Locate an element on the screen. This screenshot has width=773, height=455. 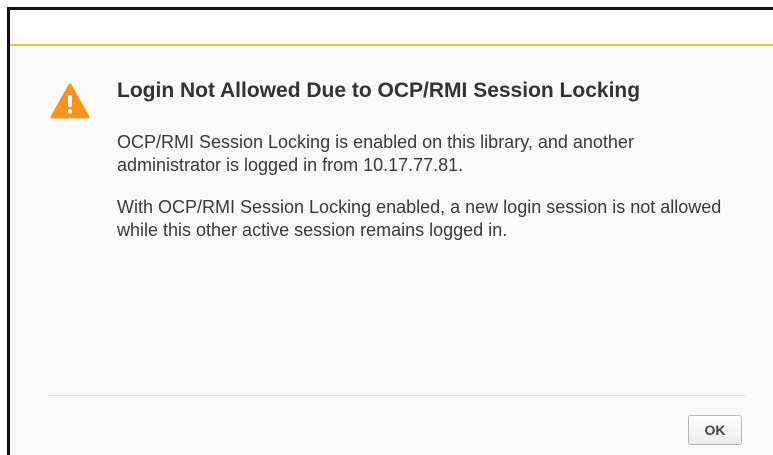
ok-button: OK is located at coordinates (715, 430).